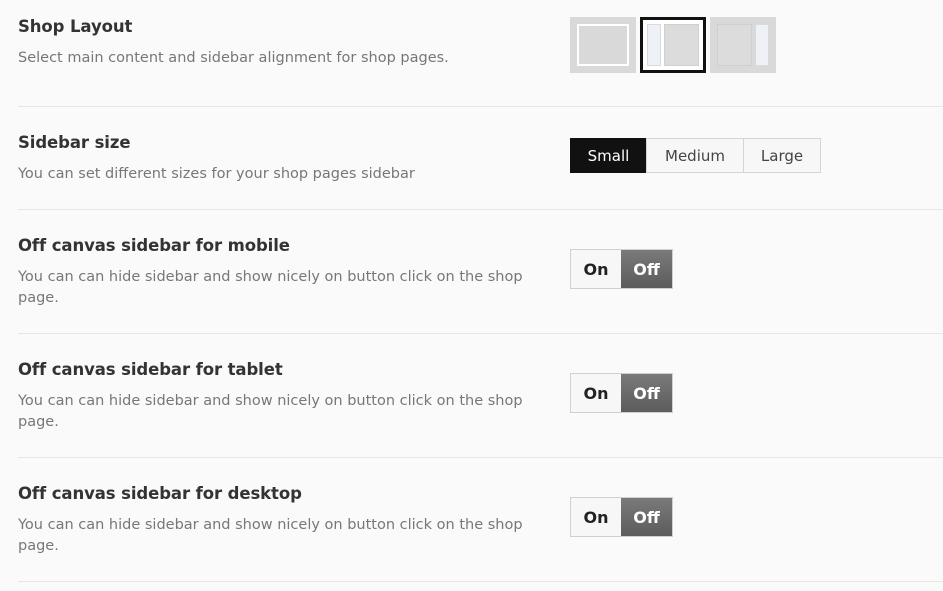 Image resolution: width=943 pixels, height=591 pixels. Describe the element at coordinates (150, 369) in the screenshot. I see `offcanvas-tablet-title: Off canvas sidebar for tablet` at that location.